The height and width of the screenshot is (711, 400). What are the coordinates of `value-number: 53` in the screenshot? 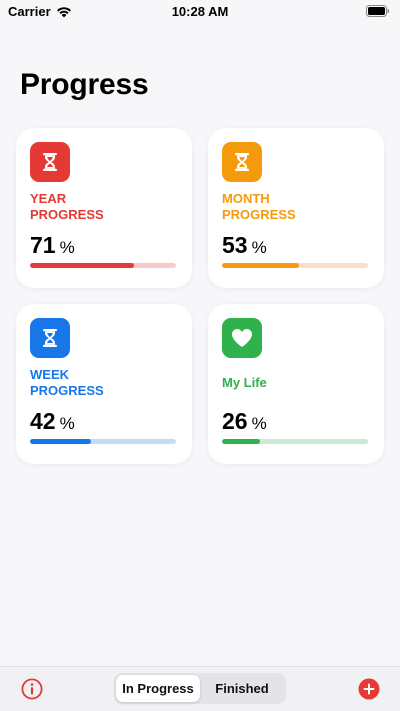 It's located at (235, 245).